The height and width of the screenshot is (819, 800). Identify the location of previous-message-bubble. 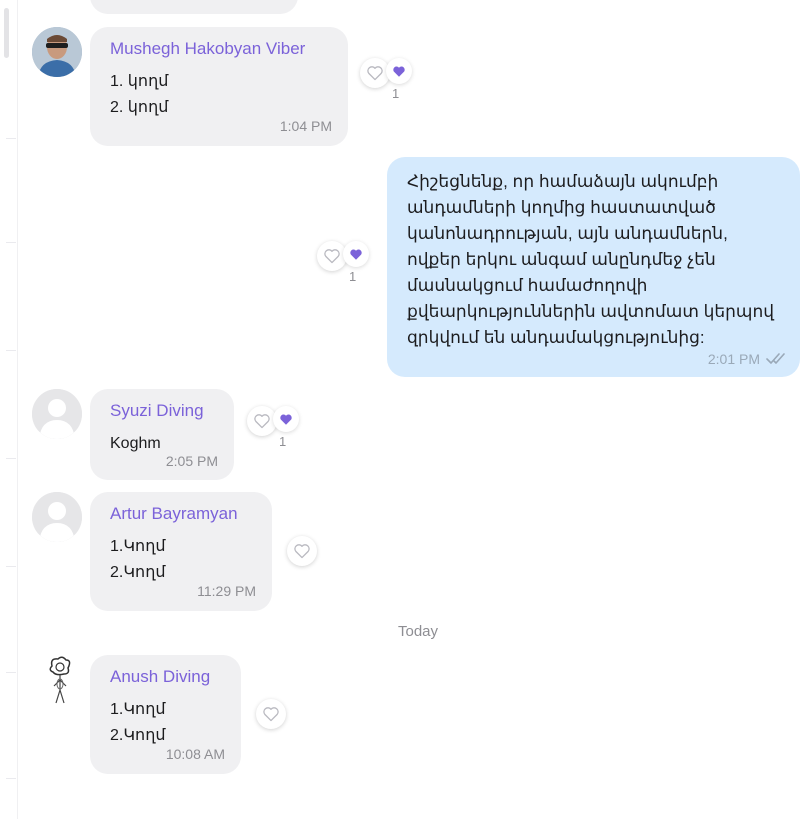
(194, 7).